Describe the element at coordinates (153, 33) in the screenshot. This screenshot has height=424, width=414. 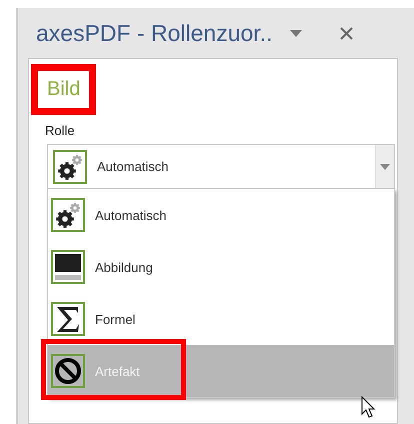
I see `pane-title: axesPDF - Rollenzuor..` at that location.